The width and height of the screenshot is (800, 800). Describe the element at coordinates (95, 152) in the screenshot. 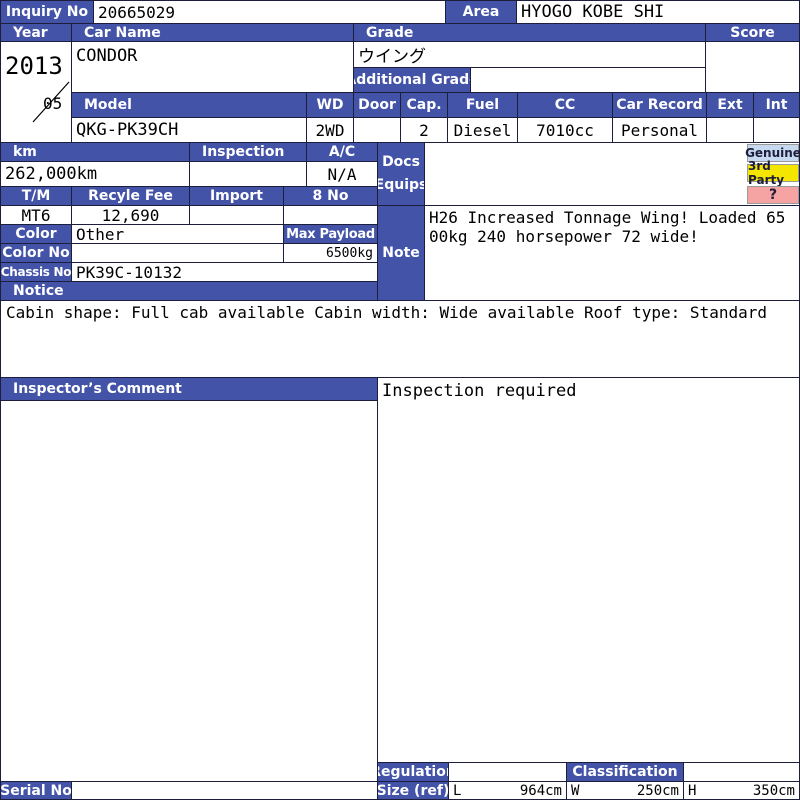

I see `km-label: km` at that location.